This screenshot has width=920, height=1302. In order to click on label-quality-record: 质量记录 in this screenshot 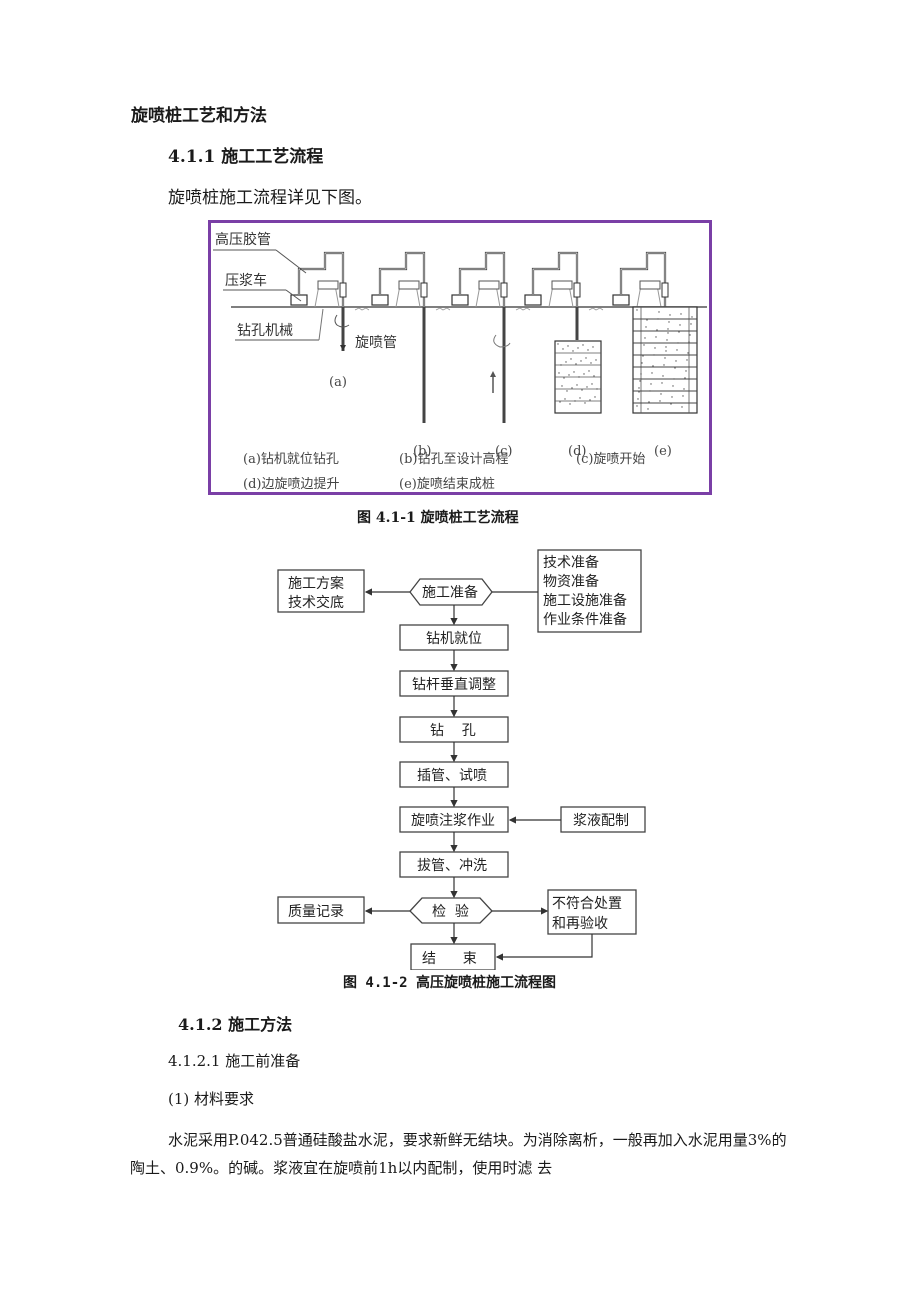, I will do `click(316, 912)`.